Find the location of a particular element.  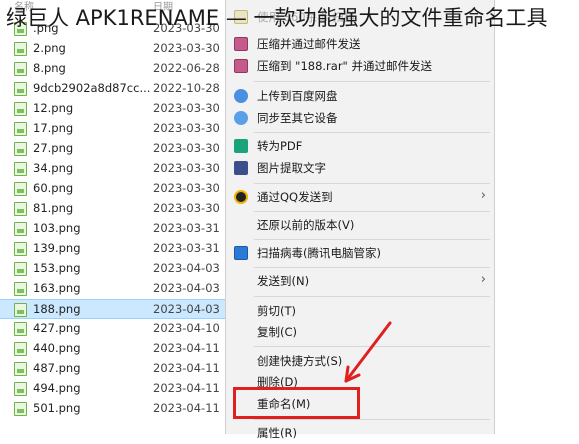

menu-item-restore-versions: 还原以前的版本(V) is located at coordinates (360, 225).